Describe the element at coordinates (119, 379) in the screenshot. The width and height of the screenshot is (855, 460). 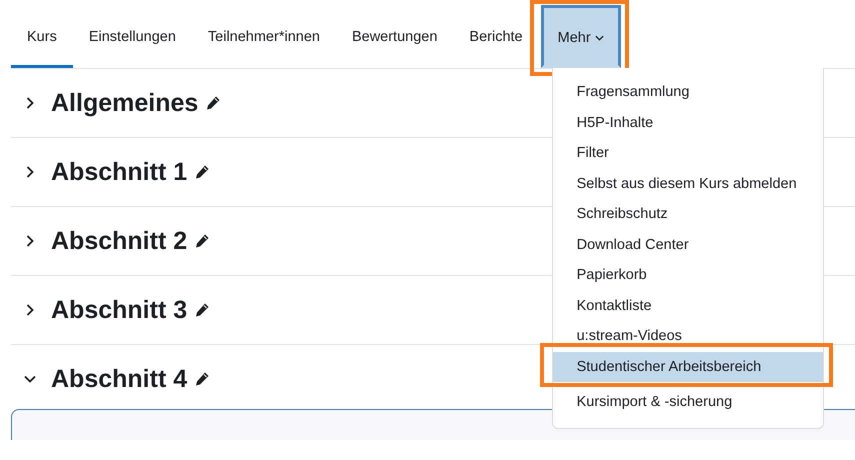
I see `section-title: Abschnitt 4` at that location.